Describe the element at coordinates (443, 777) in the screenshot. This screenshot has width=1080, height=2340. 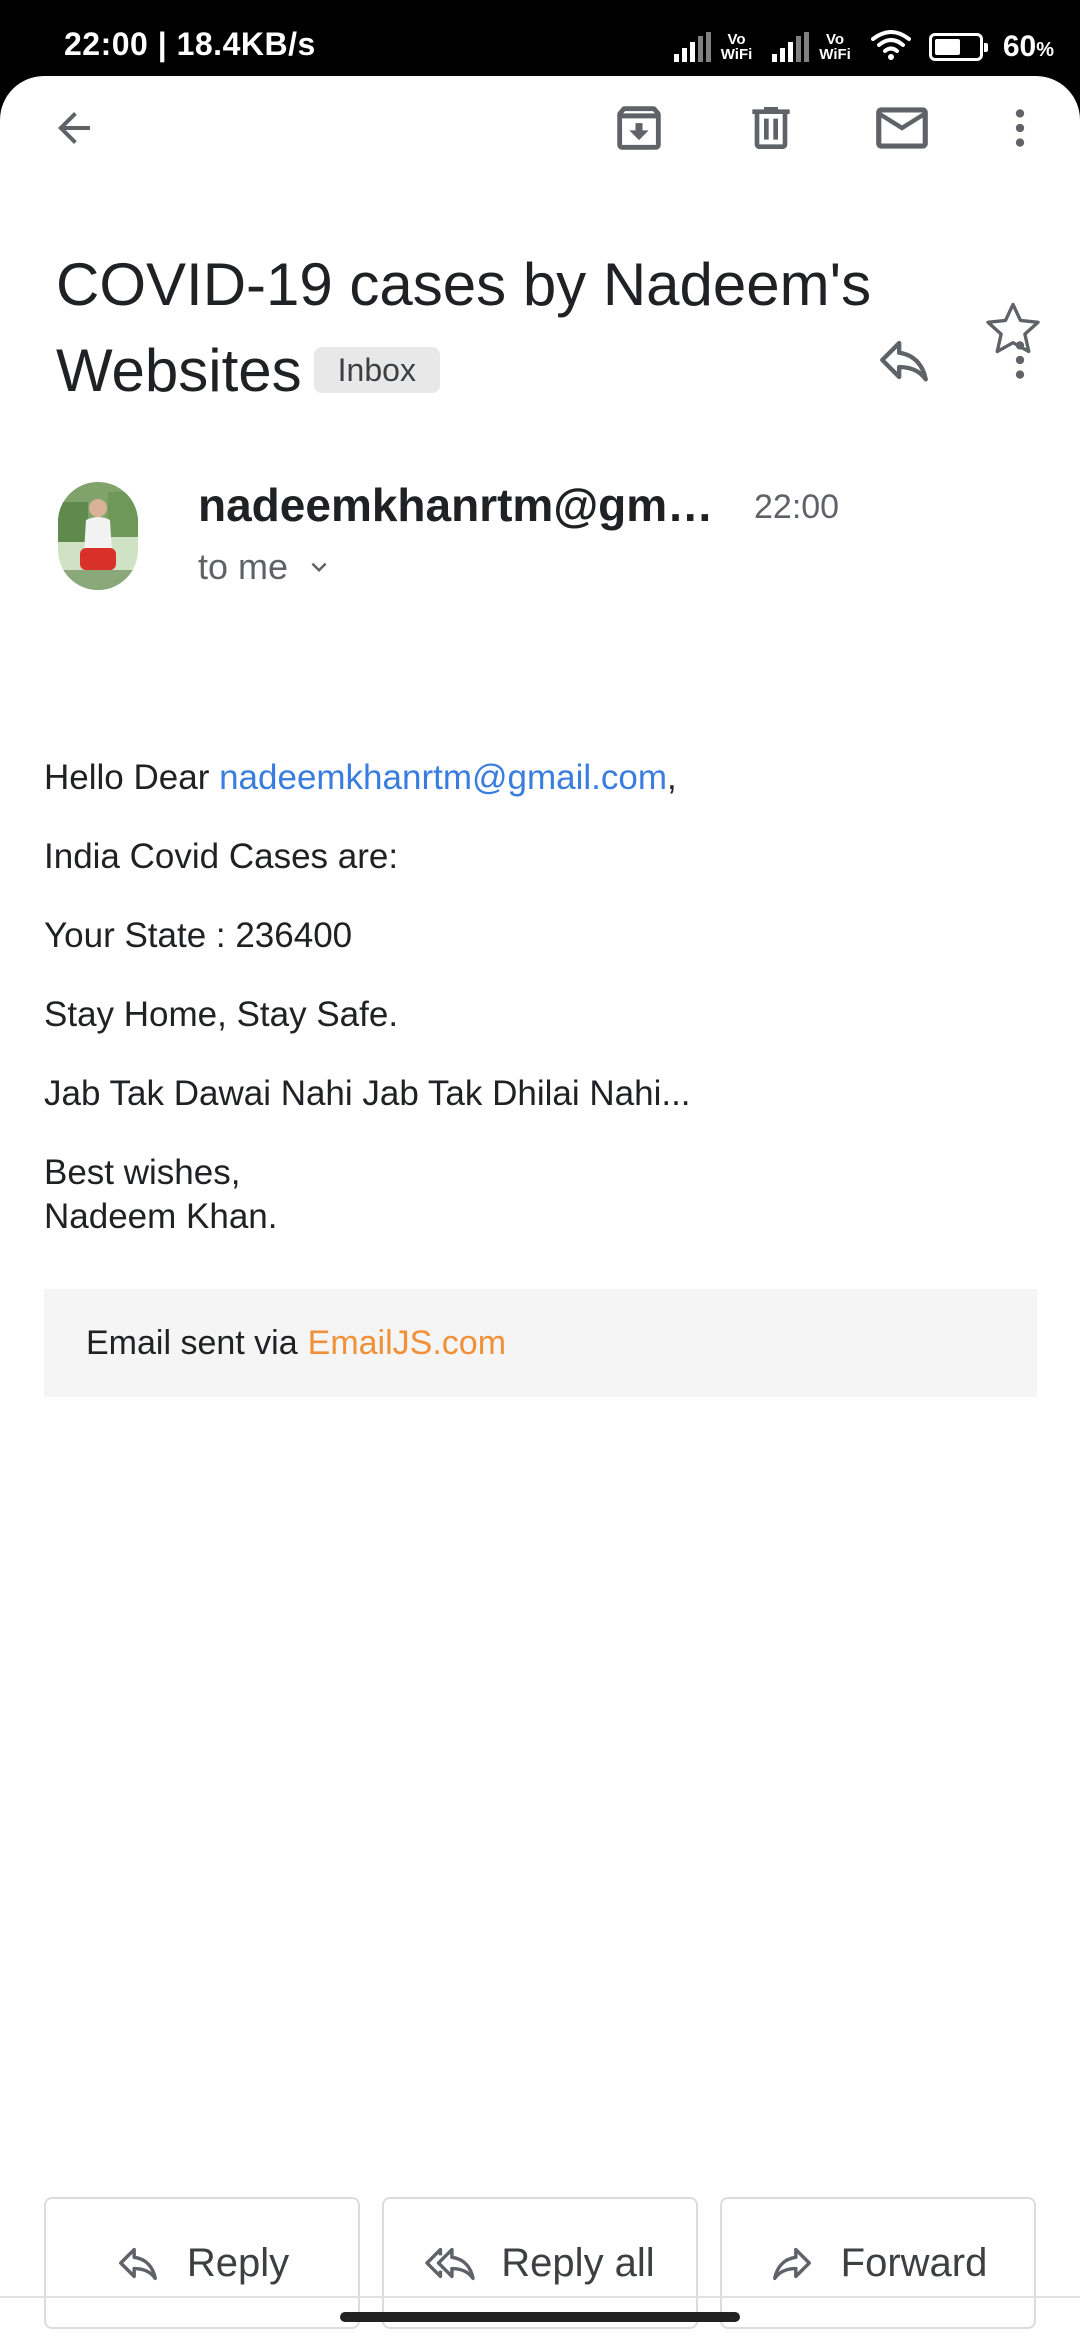
I see `email-link: nadeemkhanrtm@gmail.com` at that location.